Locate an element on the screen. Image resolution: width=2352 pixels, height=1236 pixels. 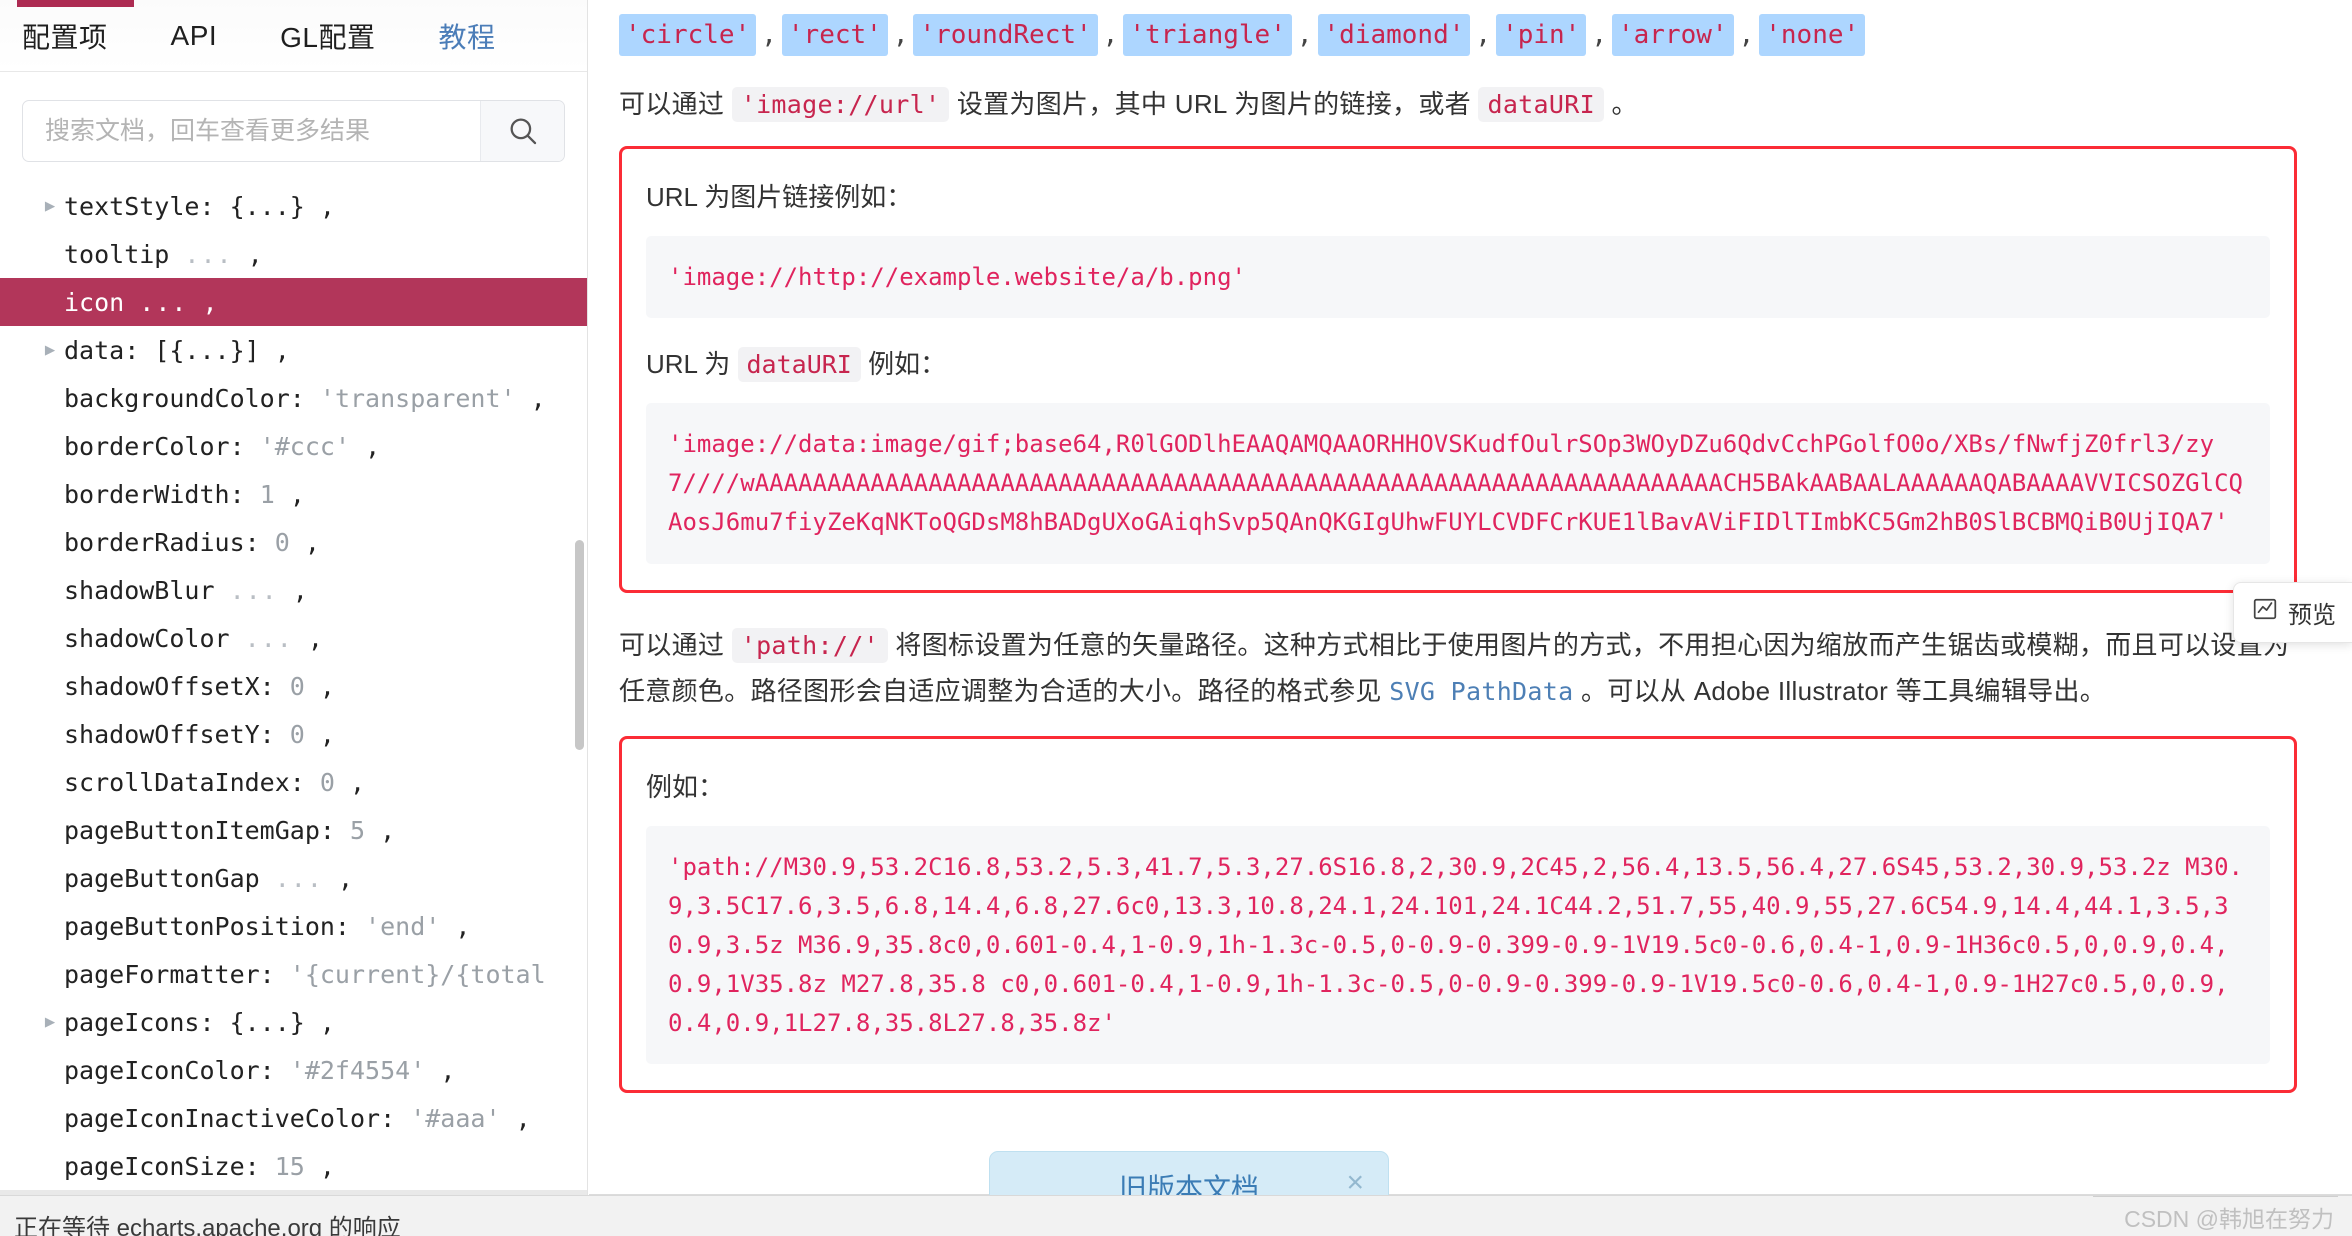
path-text-1: 可以通过 is located at coordinates (675, 645).